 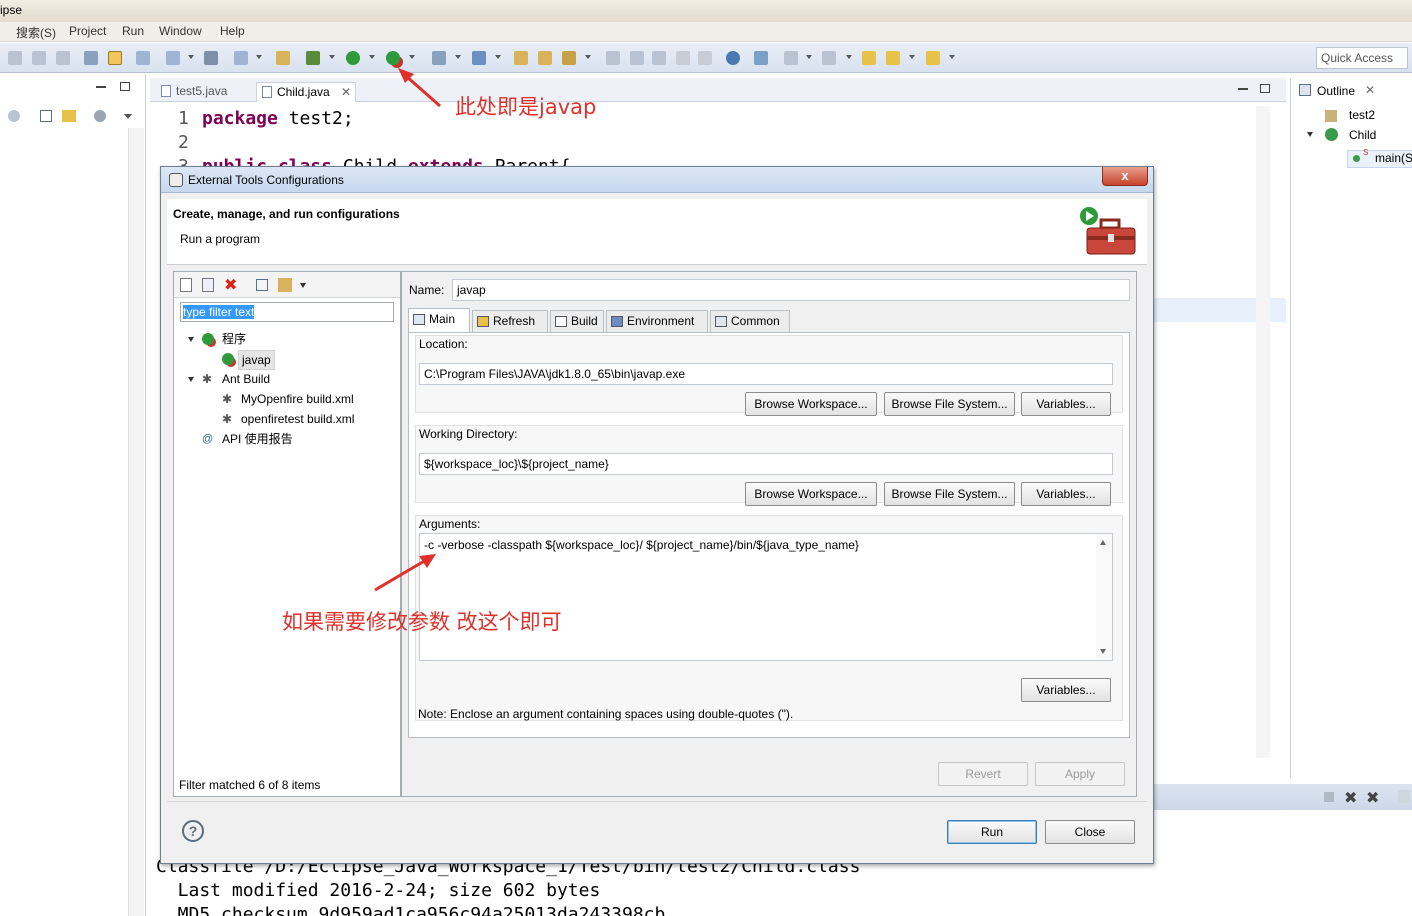 I want to click on arguments-annotation: 如果需要修改参数 改这个即可, so click(x=422, y=622).